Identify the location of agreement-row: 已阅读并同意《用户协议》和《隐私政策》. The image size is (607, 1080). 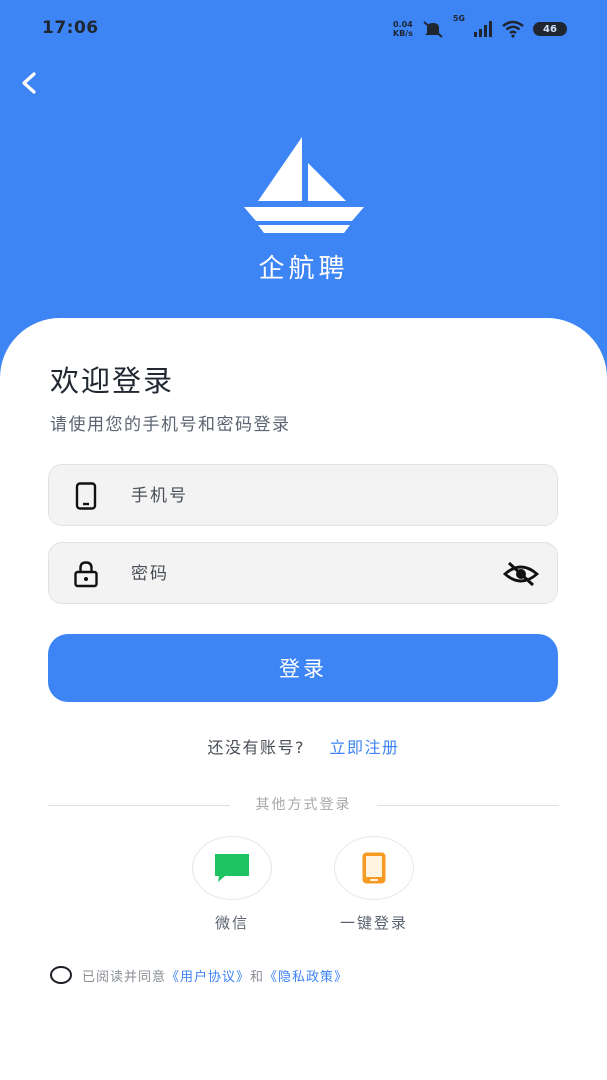
(199, 975).